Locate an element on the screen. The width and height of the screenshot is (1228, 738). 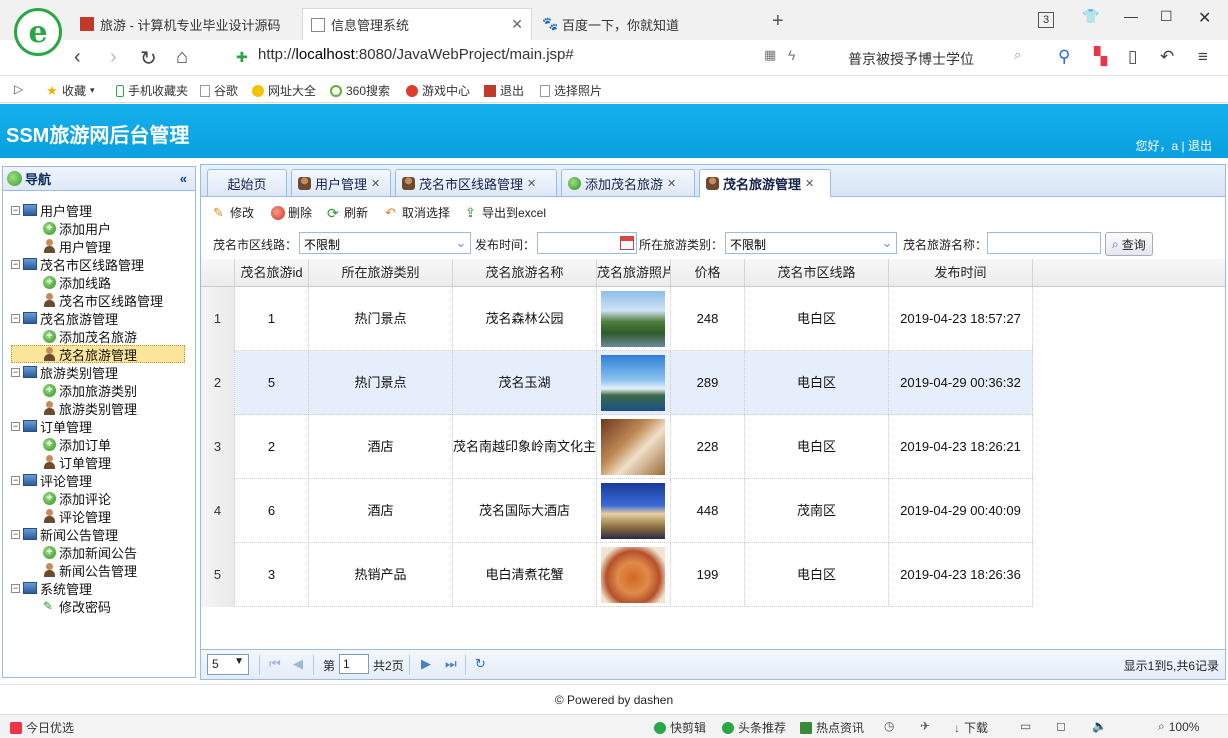
home-icon: ⌂ is located at coordinates (182, 57).